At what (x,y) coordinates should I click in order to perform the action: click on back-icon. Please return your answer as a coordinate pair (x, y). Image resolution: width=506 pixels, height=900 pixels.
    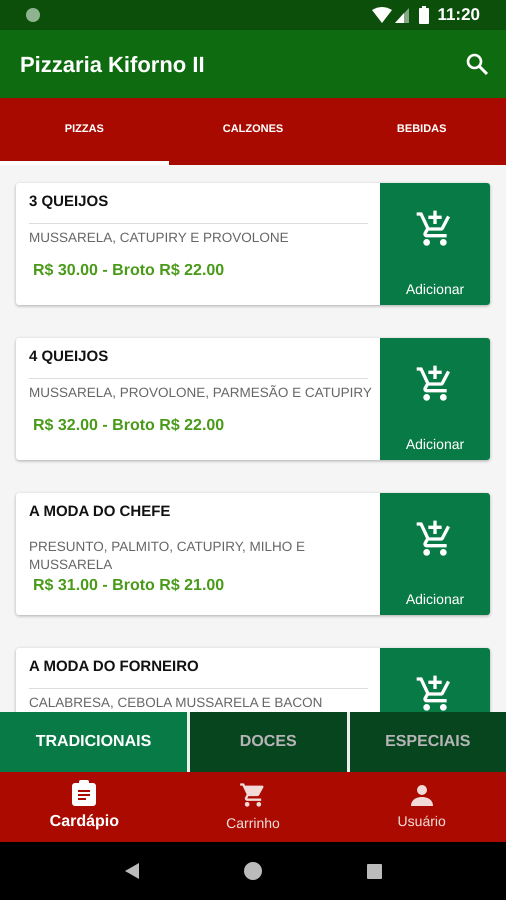
    Looking at the image, I should click on (131, 871).